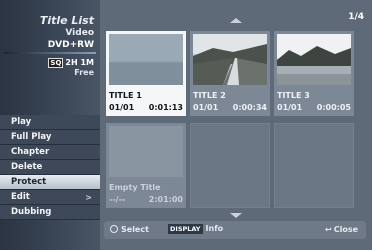 The height and width of the screenshot is (250, 372). Describe the element at coordinates (236, 215) in the screenshot. I see `scroll-down-icon` at that location.